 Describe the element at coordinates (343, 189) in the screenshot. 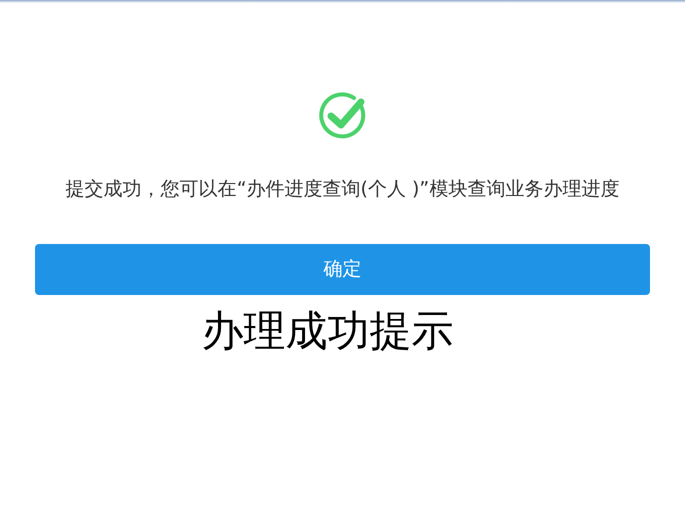

I see `success-message: 提交成功，您可以在“办件进度查询(个人 )”模块查询业务办理进度` at that location.